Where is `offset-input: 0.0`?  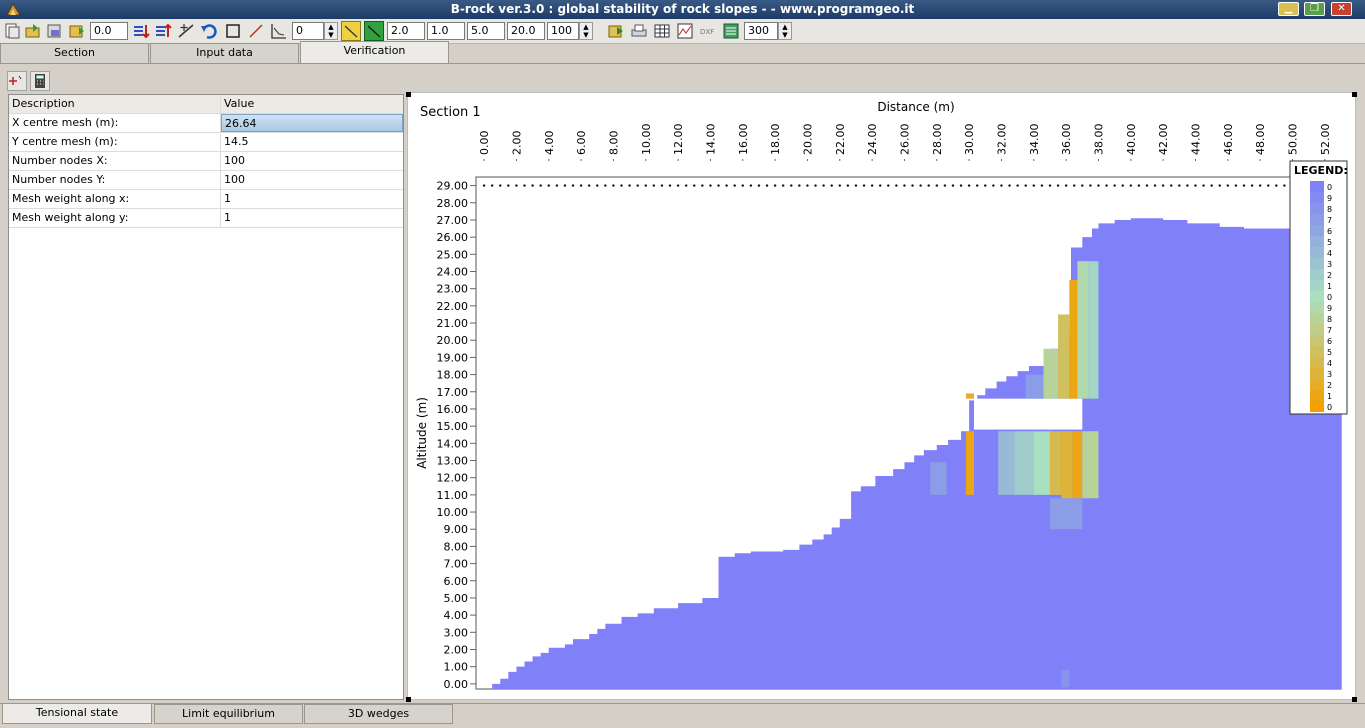
offset-input: 0.0 is located at coordinates (109, 31).